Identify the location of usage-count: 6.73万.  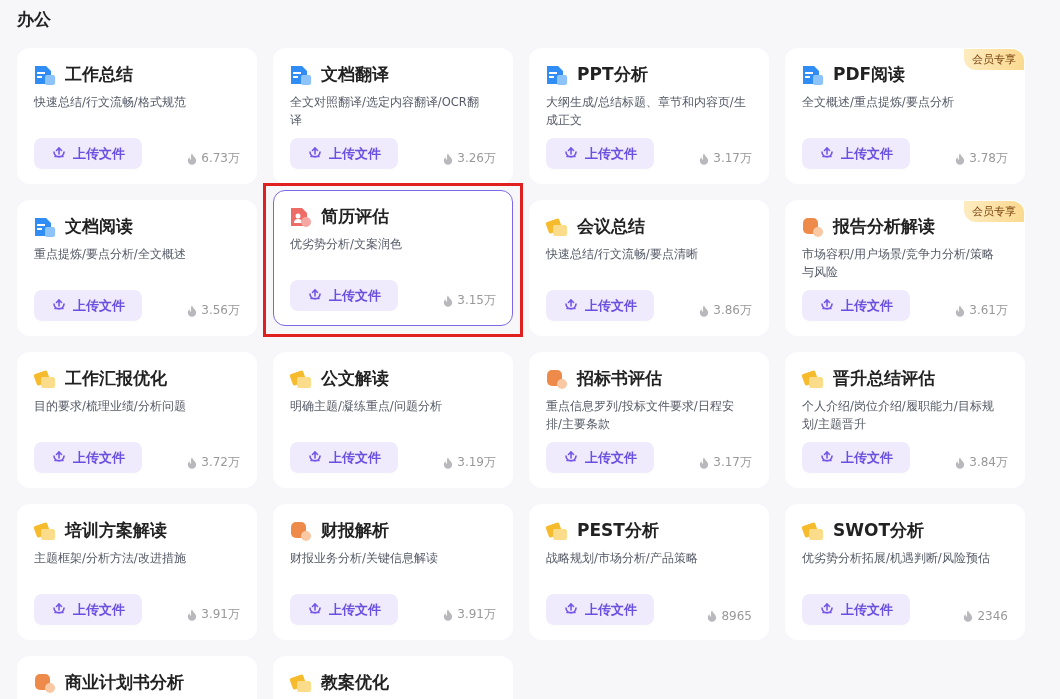
(220, 158).